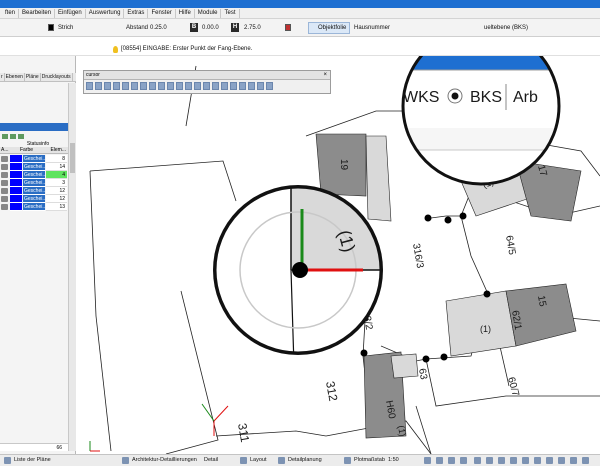 This screenshot has width=600, height=466. I want to click on snap-intersect-icon, so click(206, 86).